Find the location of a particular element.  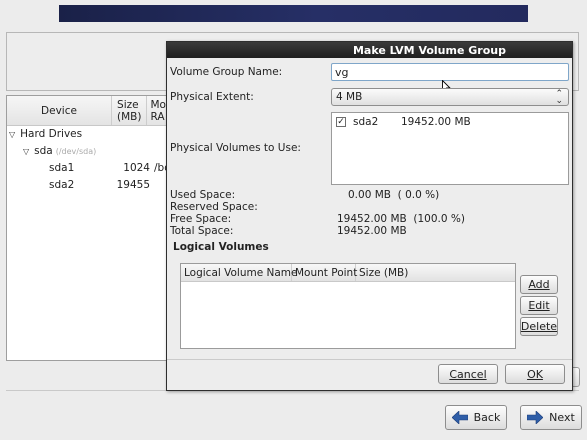

physical-extent-value: 4 MB is located at coordinates (349, 97).